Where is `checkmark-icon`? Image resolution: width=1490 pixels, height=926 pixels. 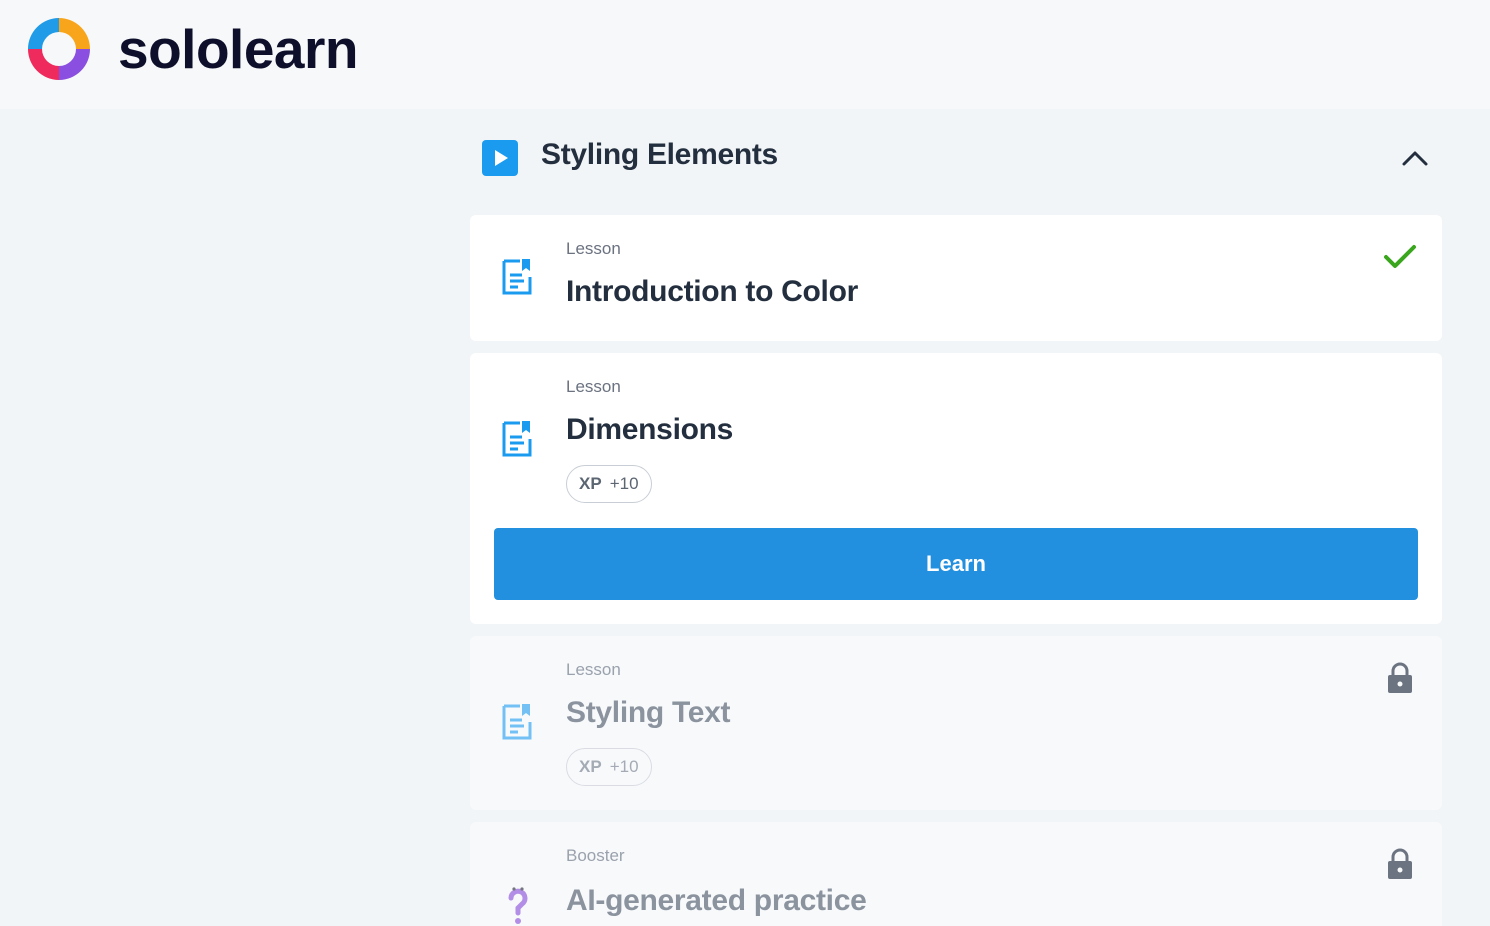 checkmark-icon is located at coordinates (1400, 256).